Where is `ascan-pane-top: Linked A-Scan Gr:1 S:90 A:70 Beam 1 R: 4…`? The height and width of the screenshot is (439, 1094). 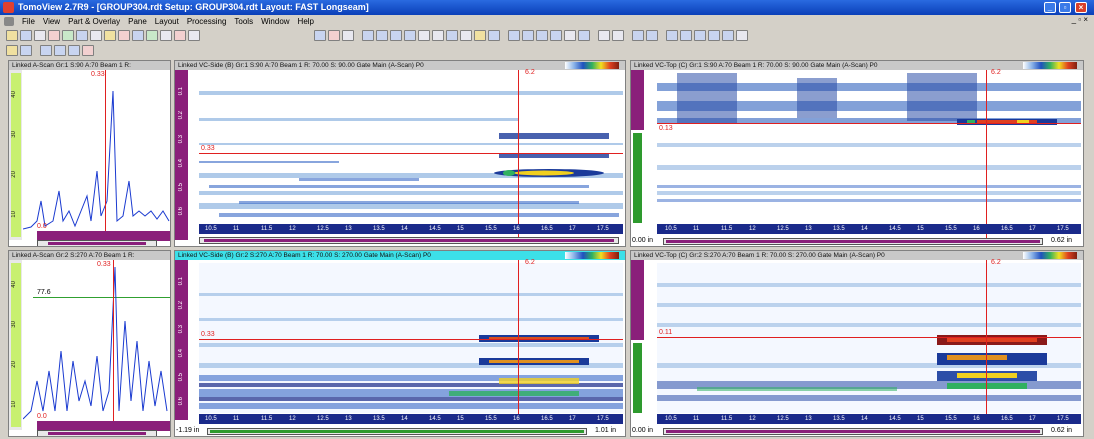 ascan-pane-top: Linked A-Scan Gr:1 S:90 A:70 Beam 1 R: 4… is located at coordinates (89, 153).